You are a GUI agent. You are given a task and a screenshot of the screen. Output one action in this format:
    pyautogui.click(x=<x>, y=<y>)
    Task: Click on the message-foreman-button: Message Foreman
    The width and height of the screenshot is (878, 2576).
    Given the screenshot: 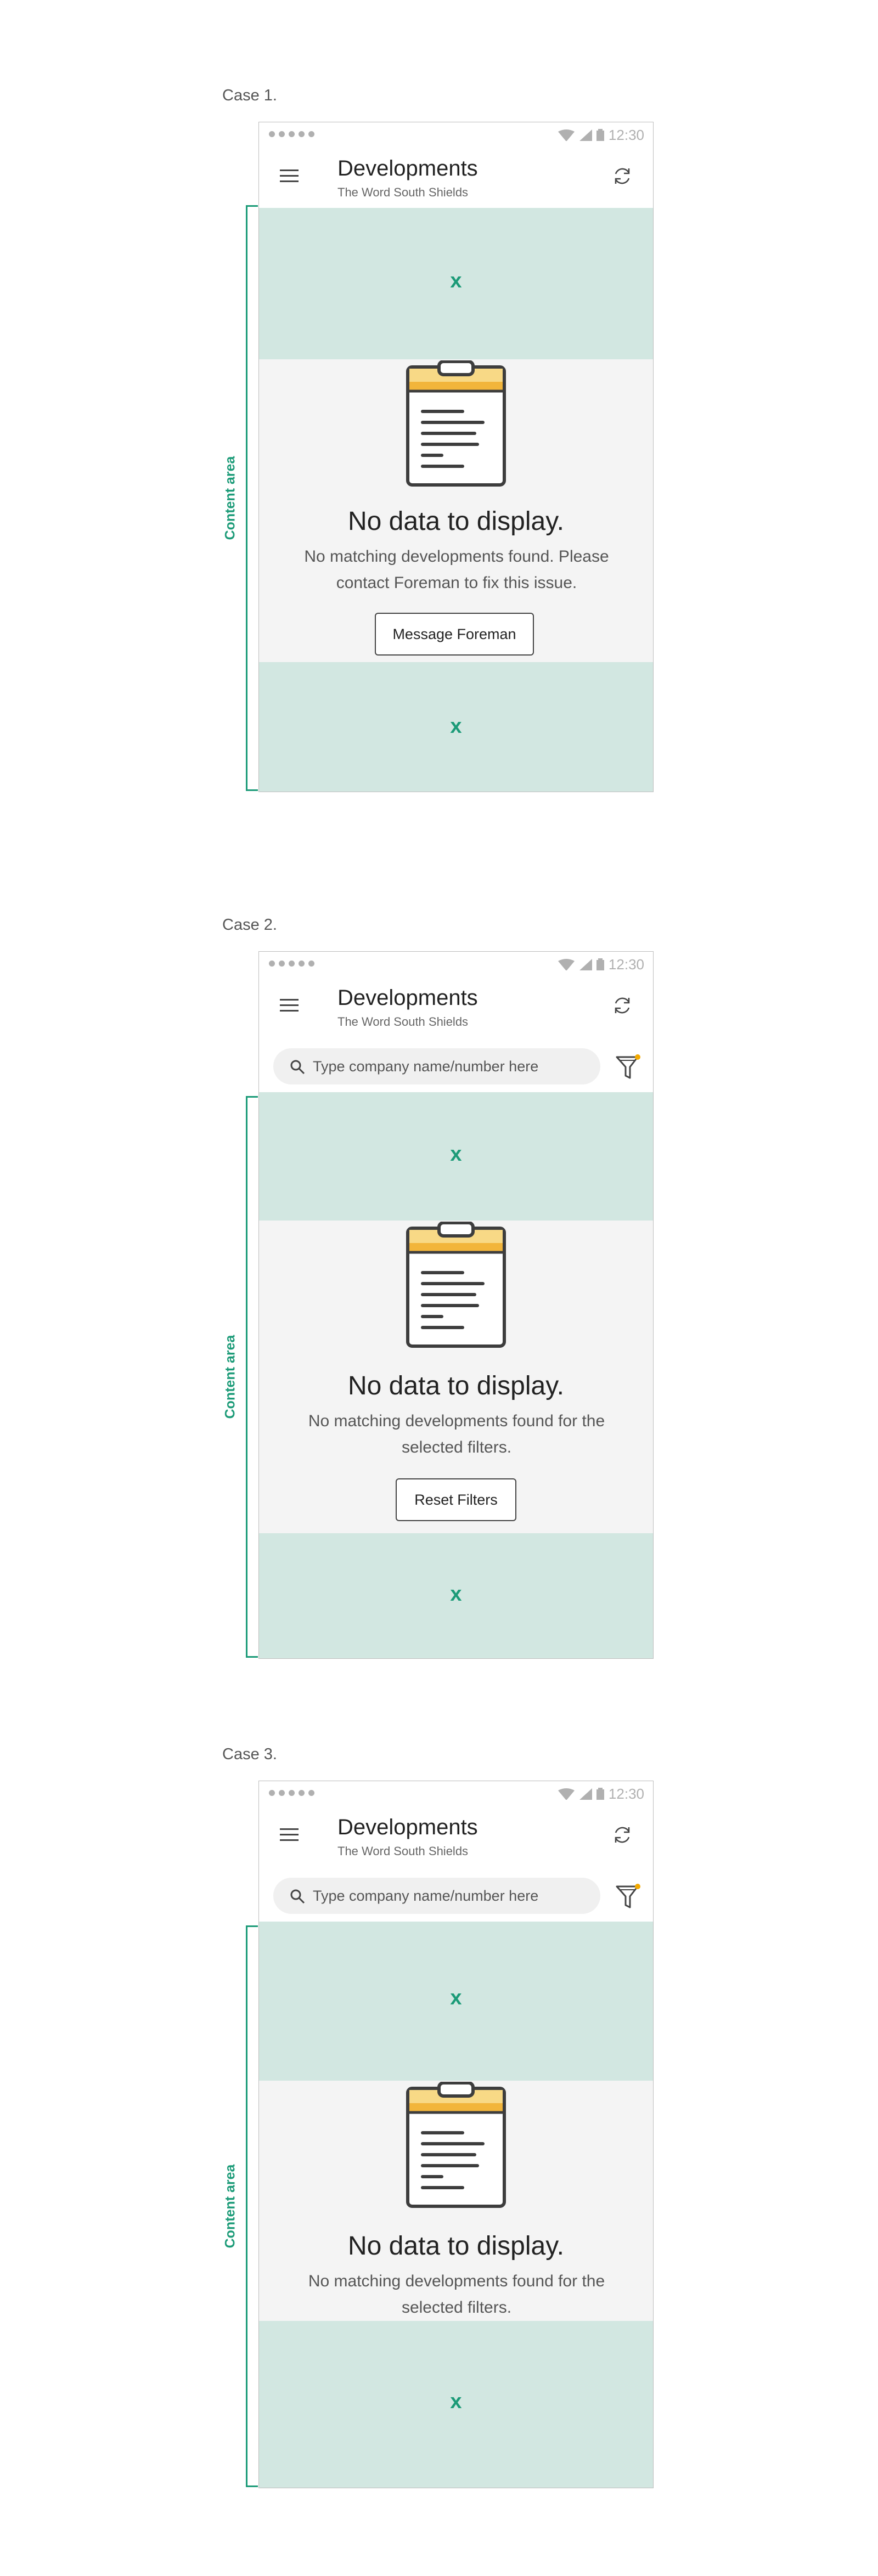 What is the action you would take?
    pyautogui.click(x=454, y=634)
    